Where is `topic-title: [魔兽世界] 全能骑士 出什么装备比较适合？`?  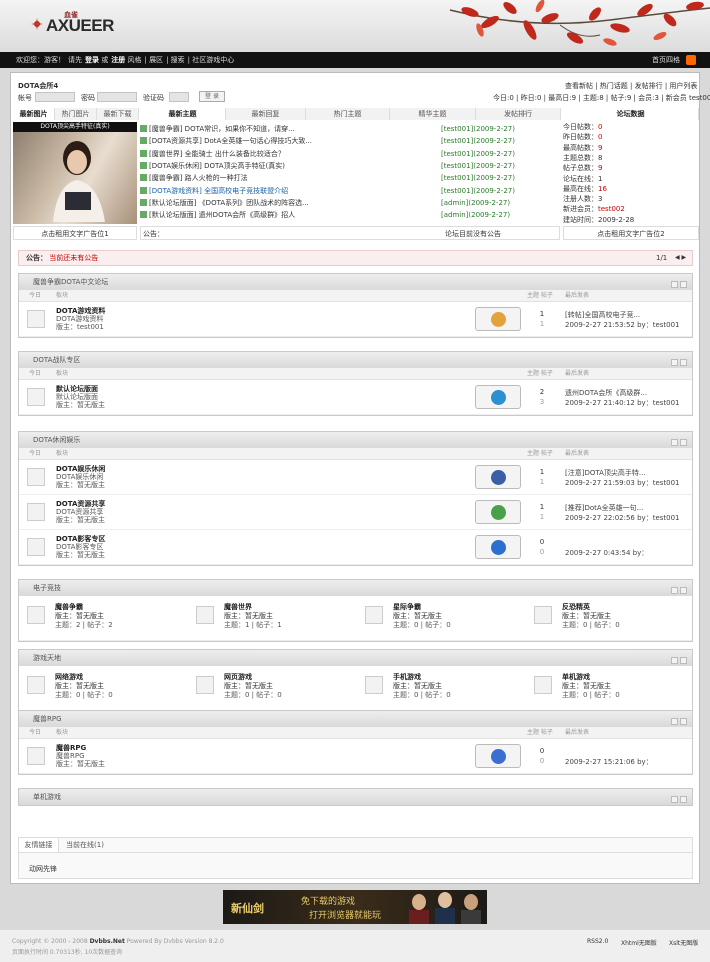 topic-title: [魔兽世界] 全能骑士 出什么装备比较适合？ is located at coordinates (217, 154).